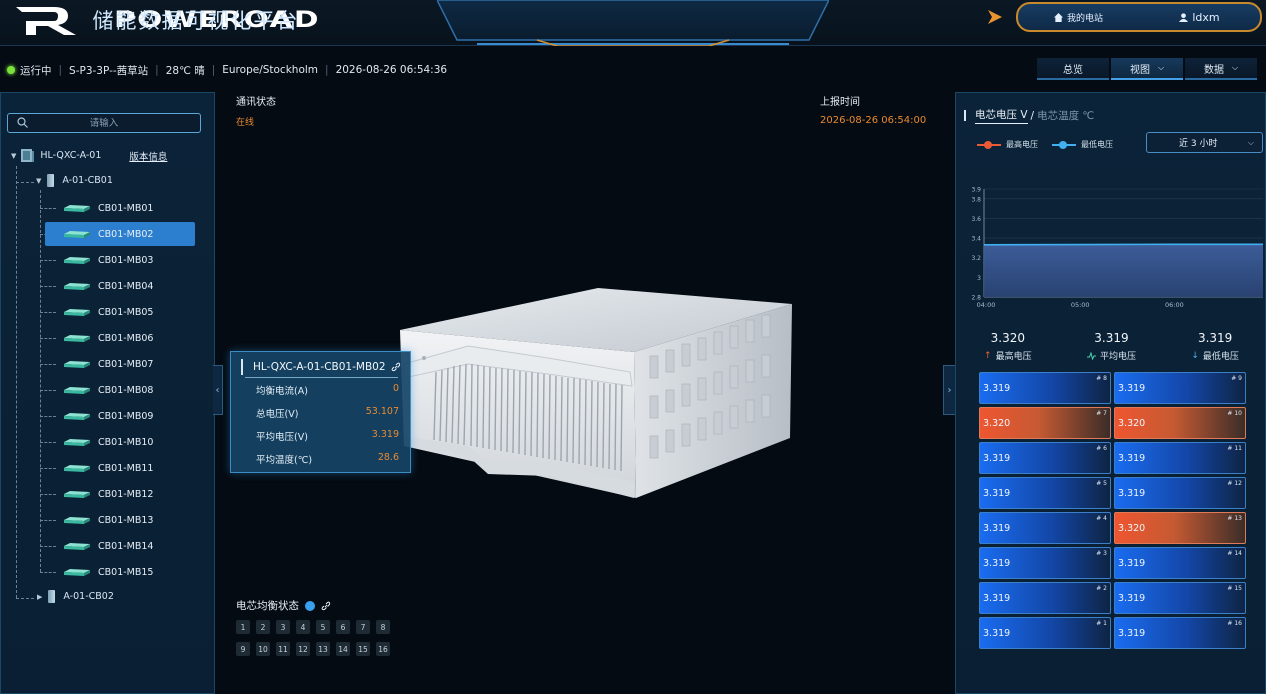  Describe the element at coordinates (1180, 528) in the screenshot. I see `cell-voltage-tile: 3.320 # 13` at that location.